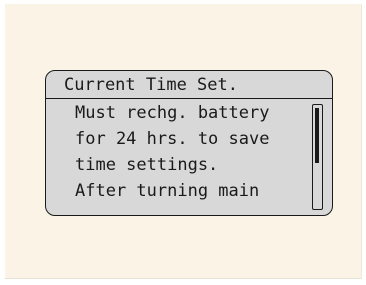 Image resolution: width=366 pixels, height=285 pixels. What do you see at coordinates (167, 191) in the screenshot?
I see `message-line: After turning main` at bounding box center [167, 191].